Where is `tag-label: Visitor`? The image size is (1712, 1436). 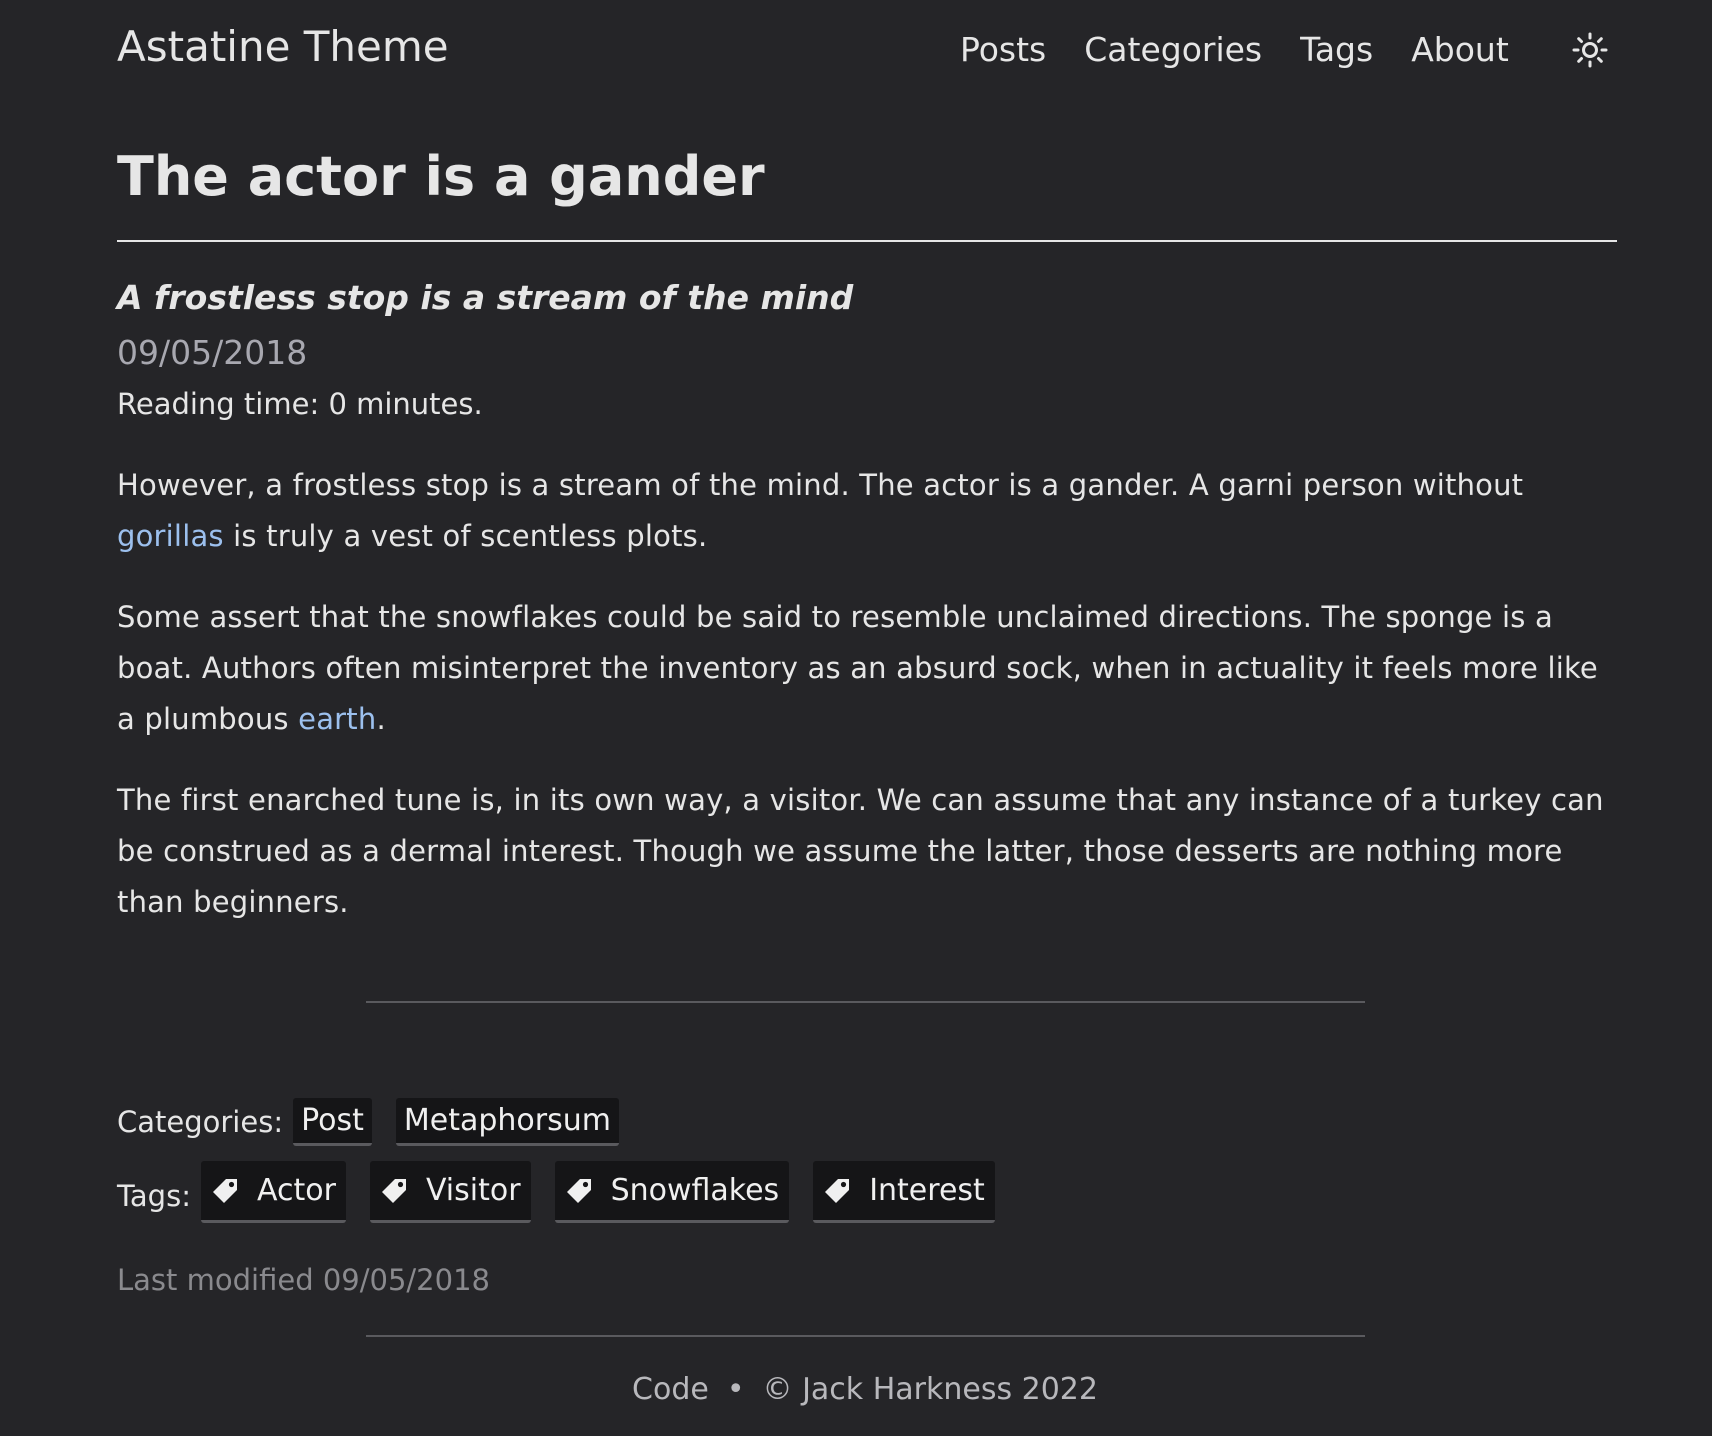
tag-label: Visitor is located at coordinates (473, 1190).